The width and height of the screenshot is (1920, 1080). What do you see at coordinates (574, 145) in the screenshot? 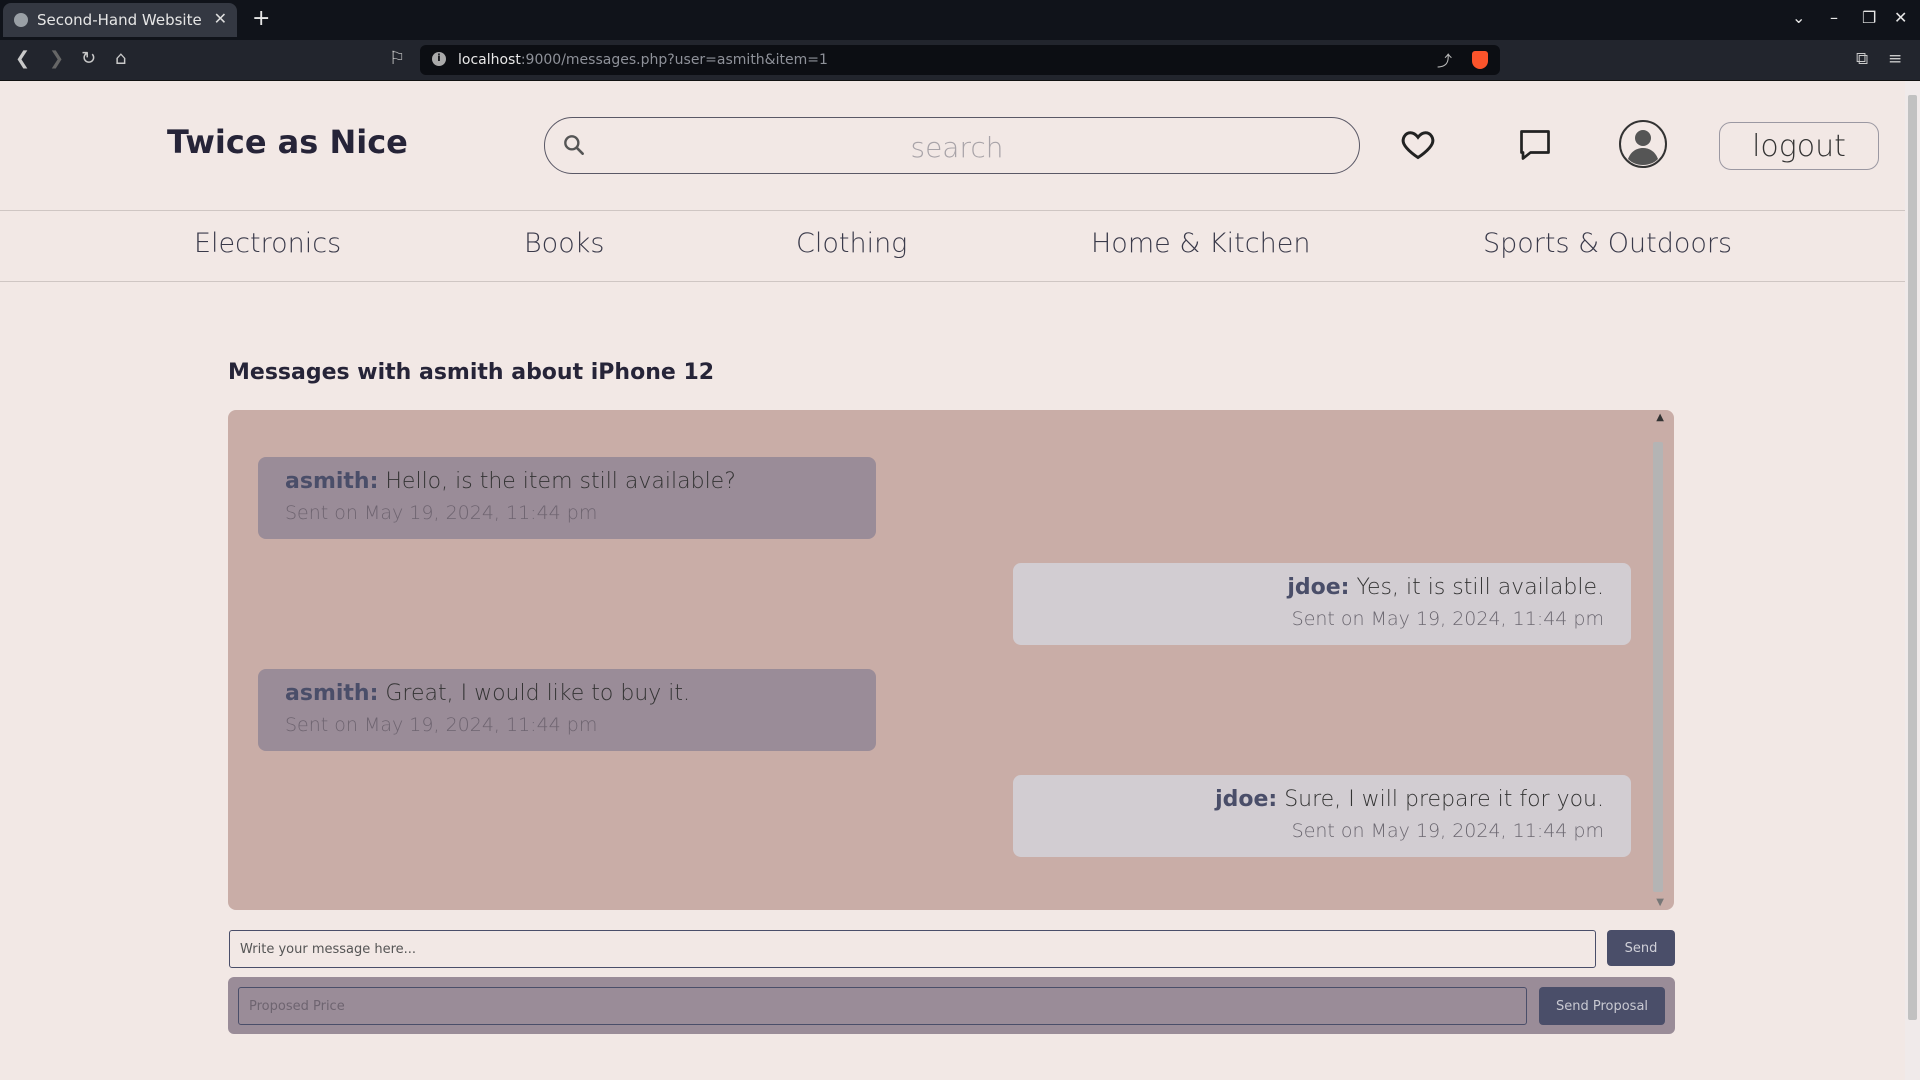
I see `search-icon` at bounding box center [574, 145].